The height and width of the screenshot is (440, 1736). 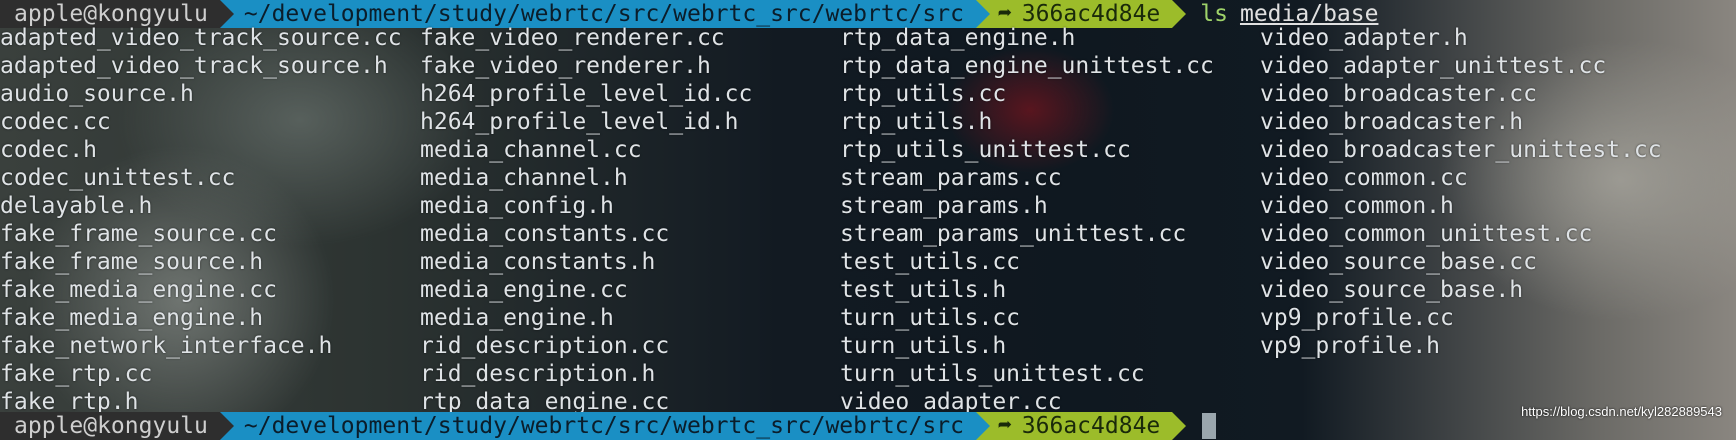 I want to click on file-entry: media_channel.cc, so click(x=531, y=150).